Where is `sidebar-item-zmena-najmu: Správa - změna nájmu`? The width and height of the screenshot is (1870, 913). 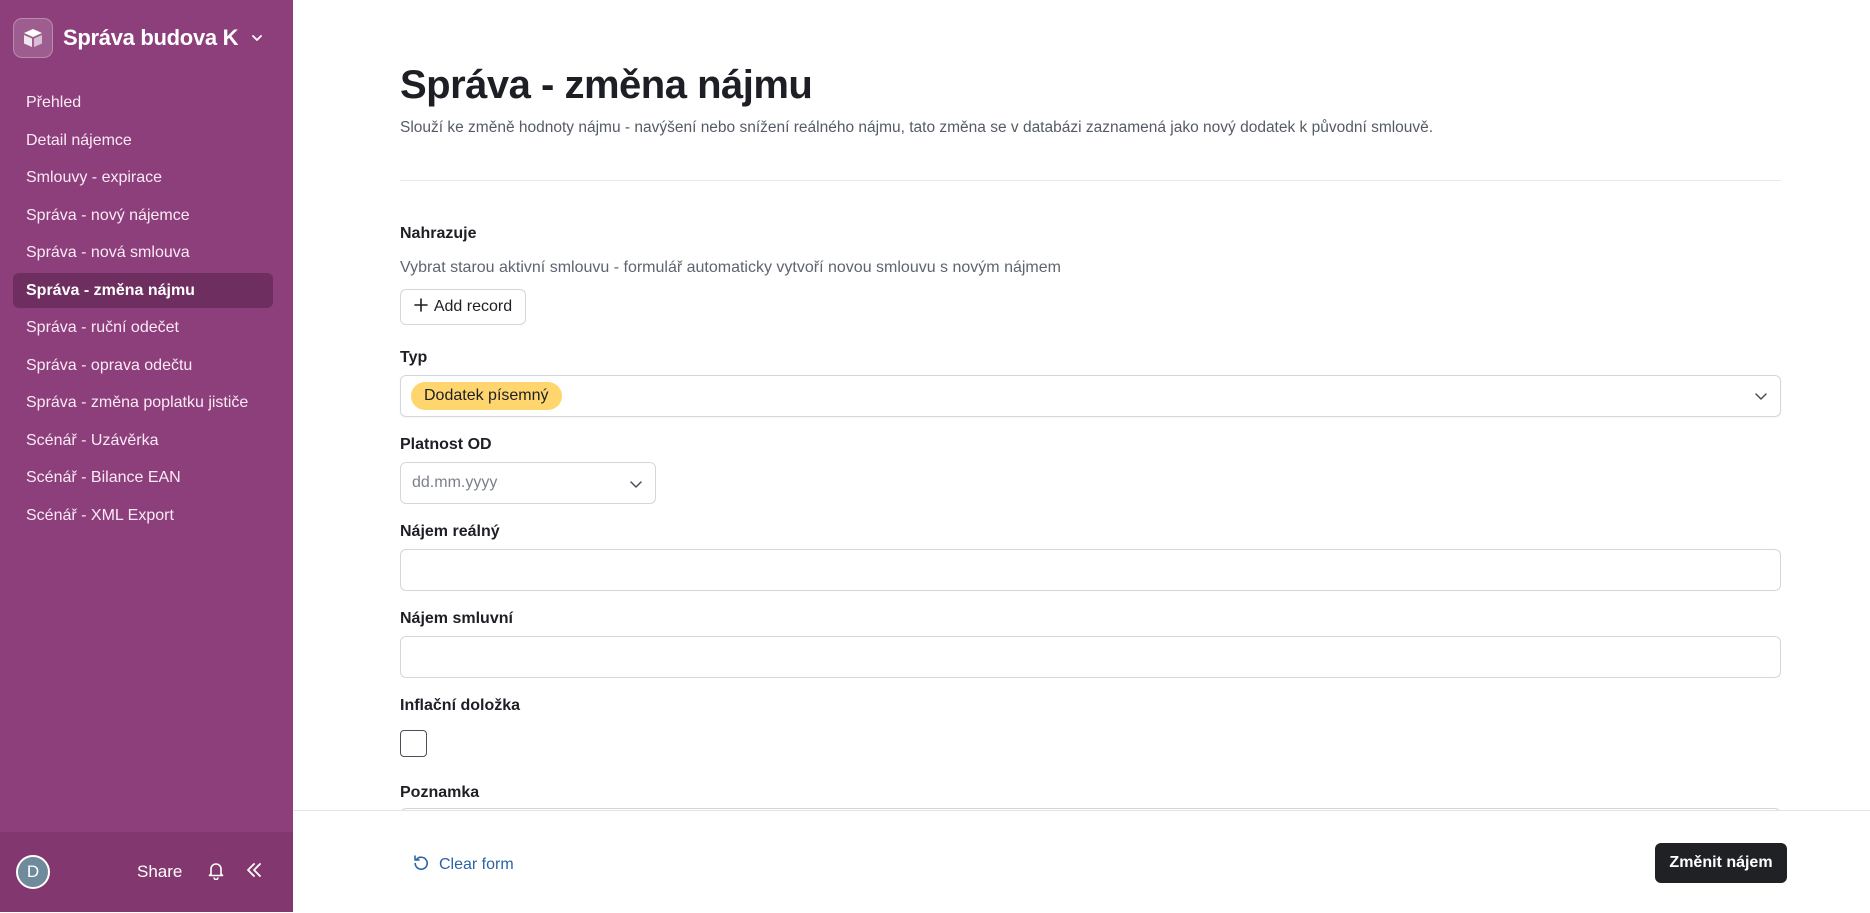
sidebar-item-zmena-najmu: Správa - změna nájmu is located at coordinates (143, 290).